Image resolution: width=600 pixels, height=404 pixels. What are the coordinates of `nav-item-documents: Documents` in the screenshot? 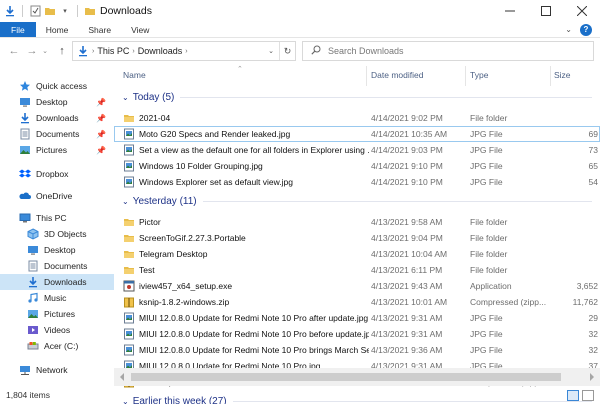 It's located at (57, 266).